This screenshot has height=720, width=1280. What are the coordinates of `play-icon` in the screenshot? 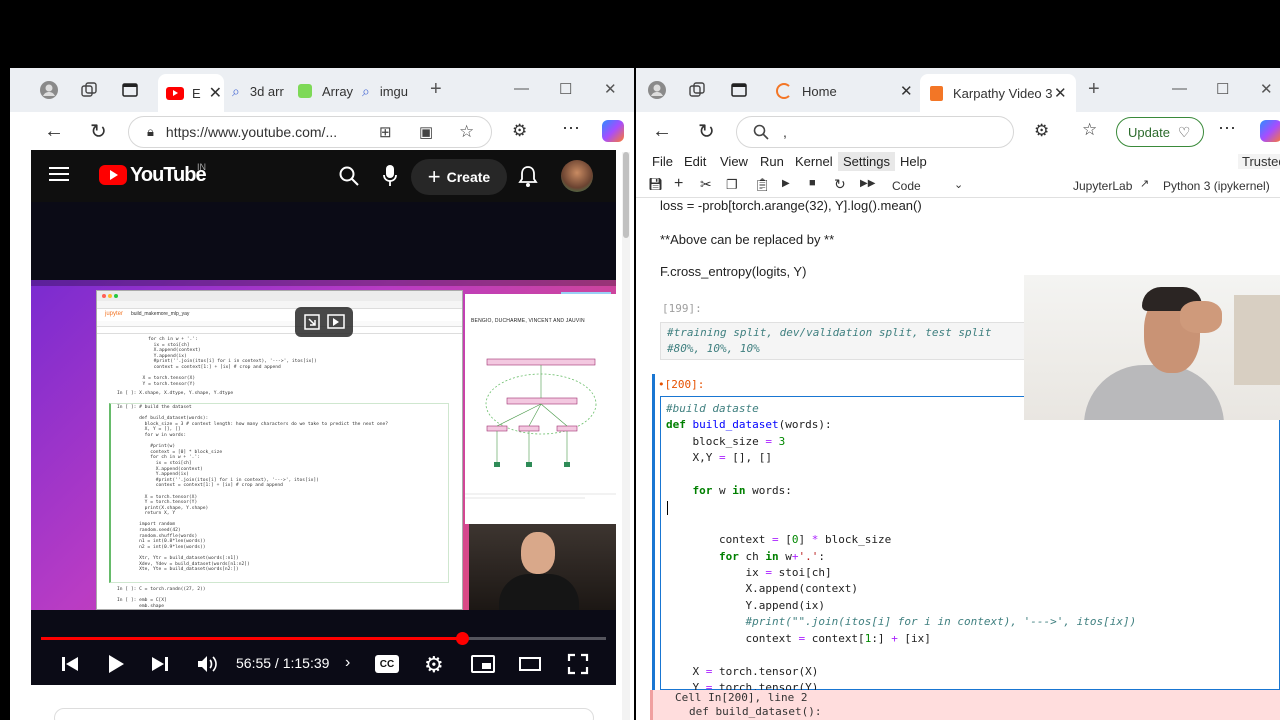 It's located at (116, 664).